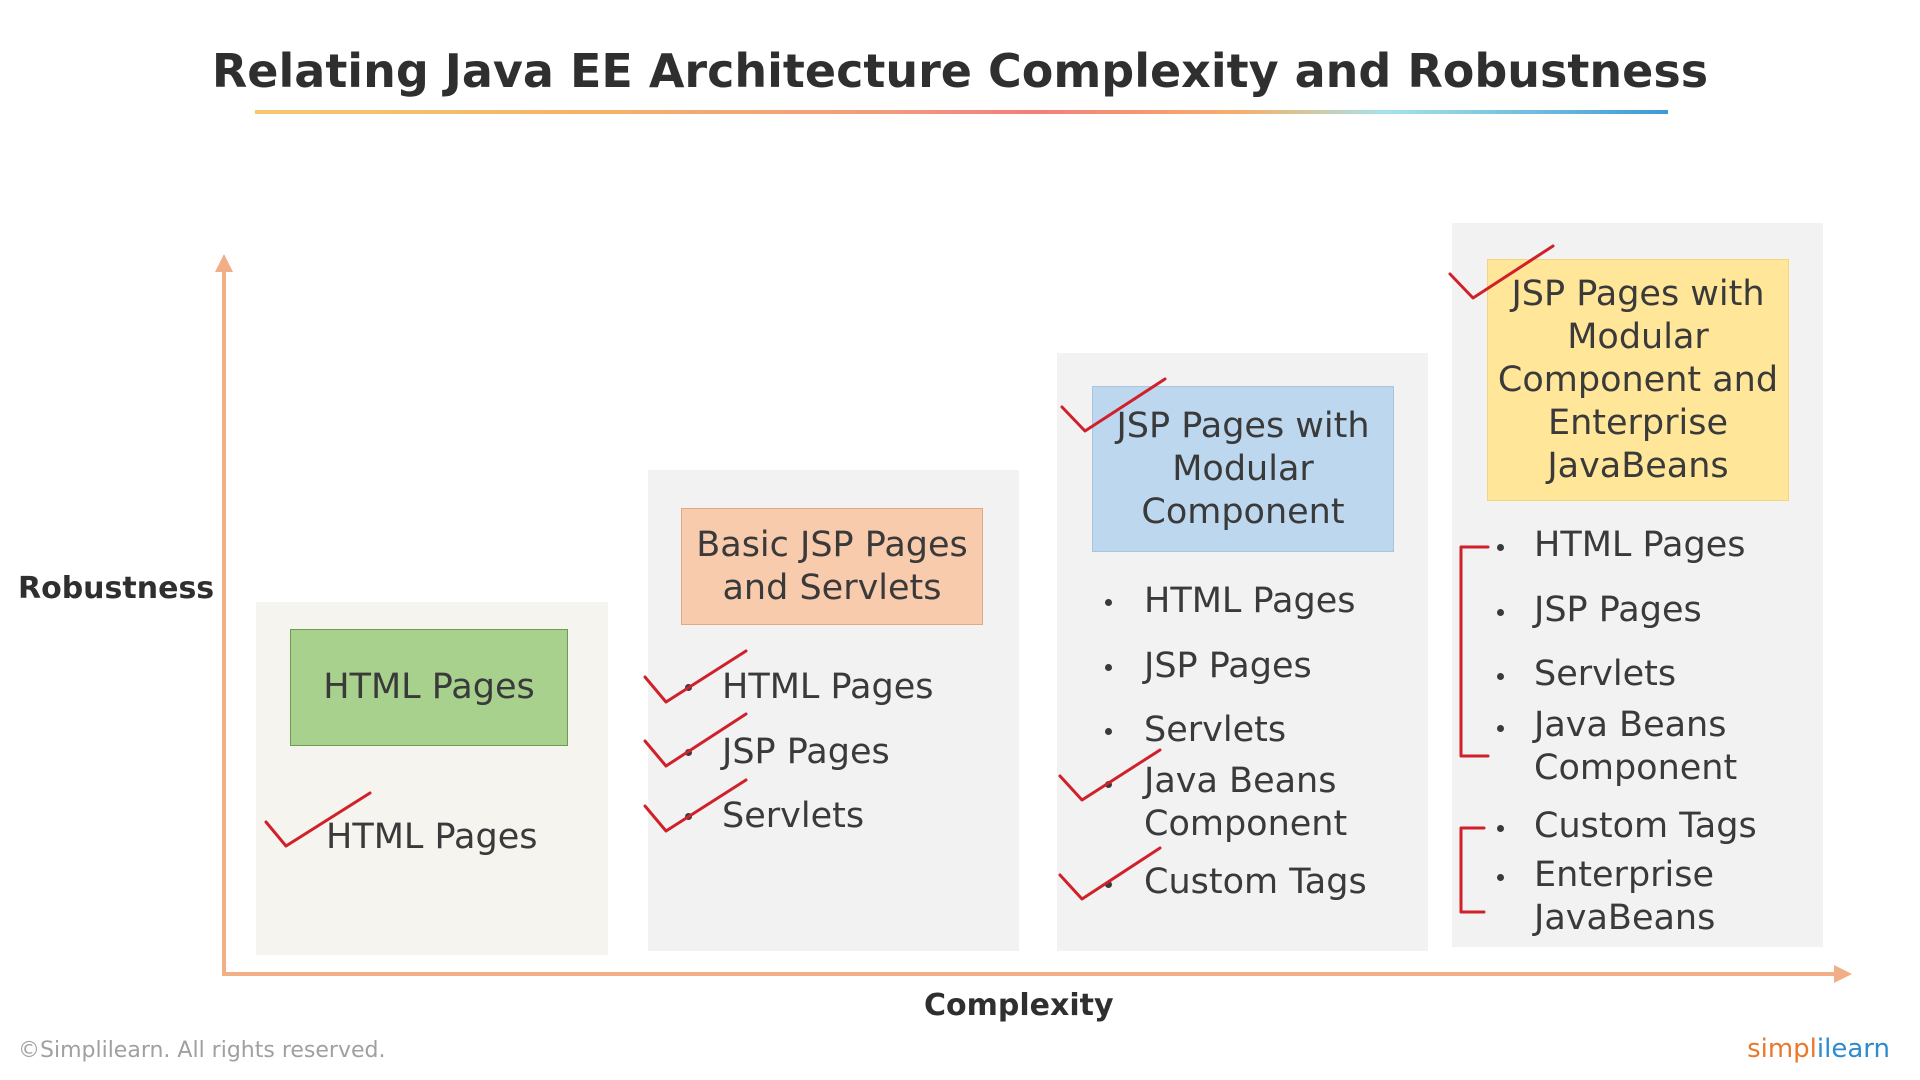 The width and height of the screenshot is (1920, 1080). What do you see at coordinates (1640, 545) in the screenshot?
I see `stage-4-item-html-pages: HTML Pages` at bounding box center [1640, 545].